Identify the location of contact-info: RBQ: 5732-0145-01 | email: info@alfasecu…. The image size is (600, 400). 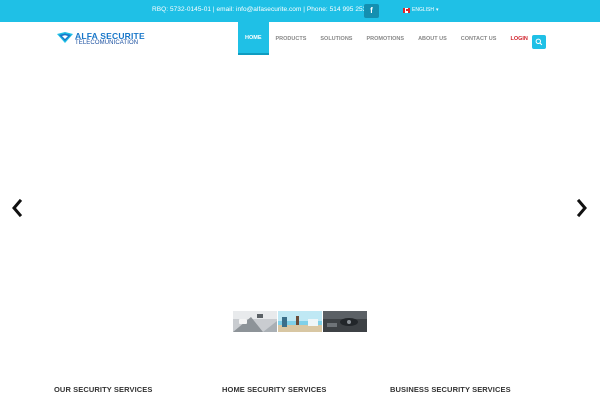
(261, 9).